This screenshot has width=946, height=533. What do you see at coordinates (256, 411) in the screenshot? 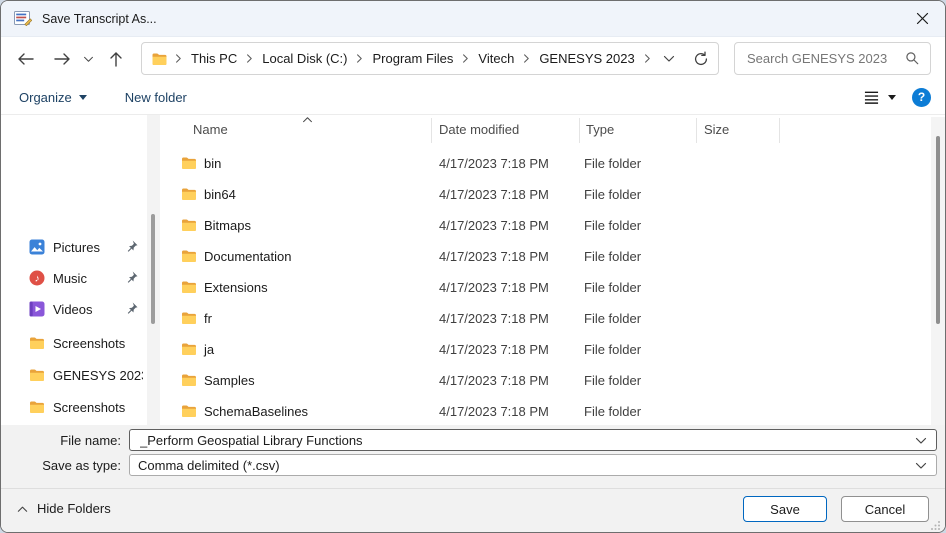
I see `file-name: SchemaBaselines` at bounding box center [256, 411].